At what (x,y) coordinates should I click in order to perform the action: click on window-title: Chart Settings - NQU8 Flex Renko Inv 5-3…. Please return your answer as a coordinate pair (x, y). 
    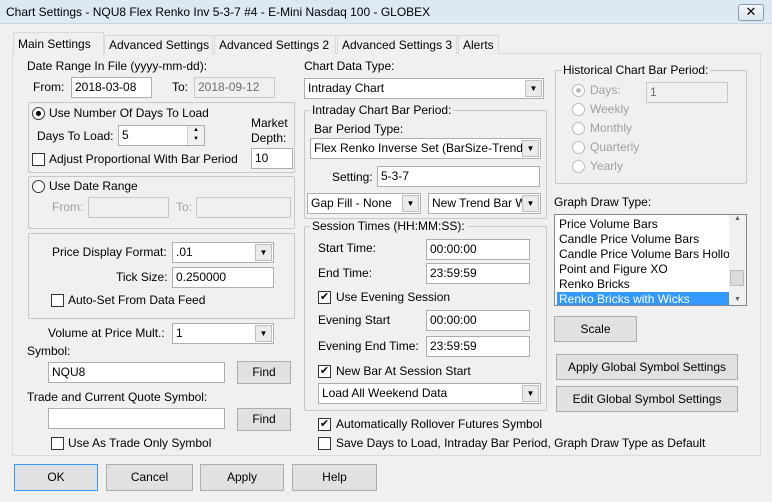
    Looking at the image, I should click on (218, 12).